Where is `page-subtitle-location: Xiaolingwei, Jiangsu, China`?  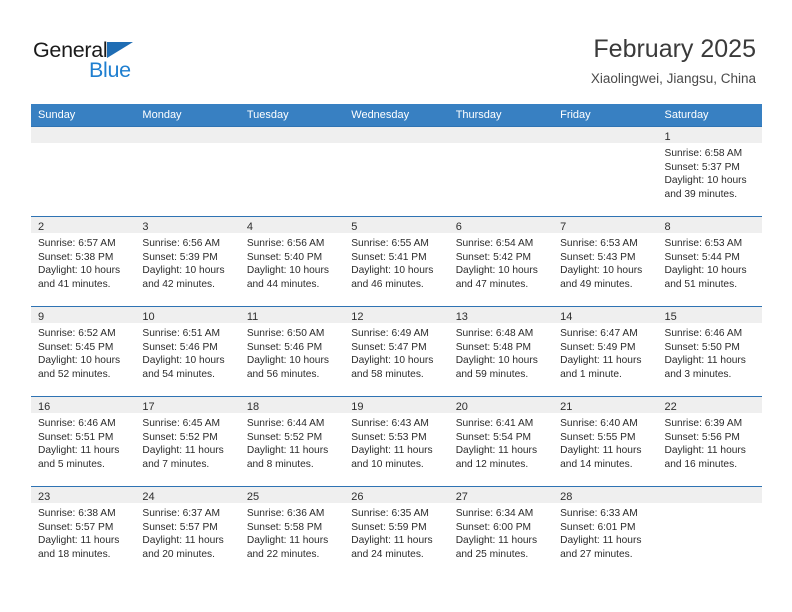 page-subtitle-location: Xiaolingwei, Jiangsu, China is located at coordinates (673, 78).